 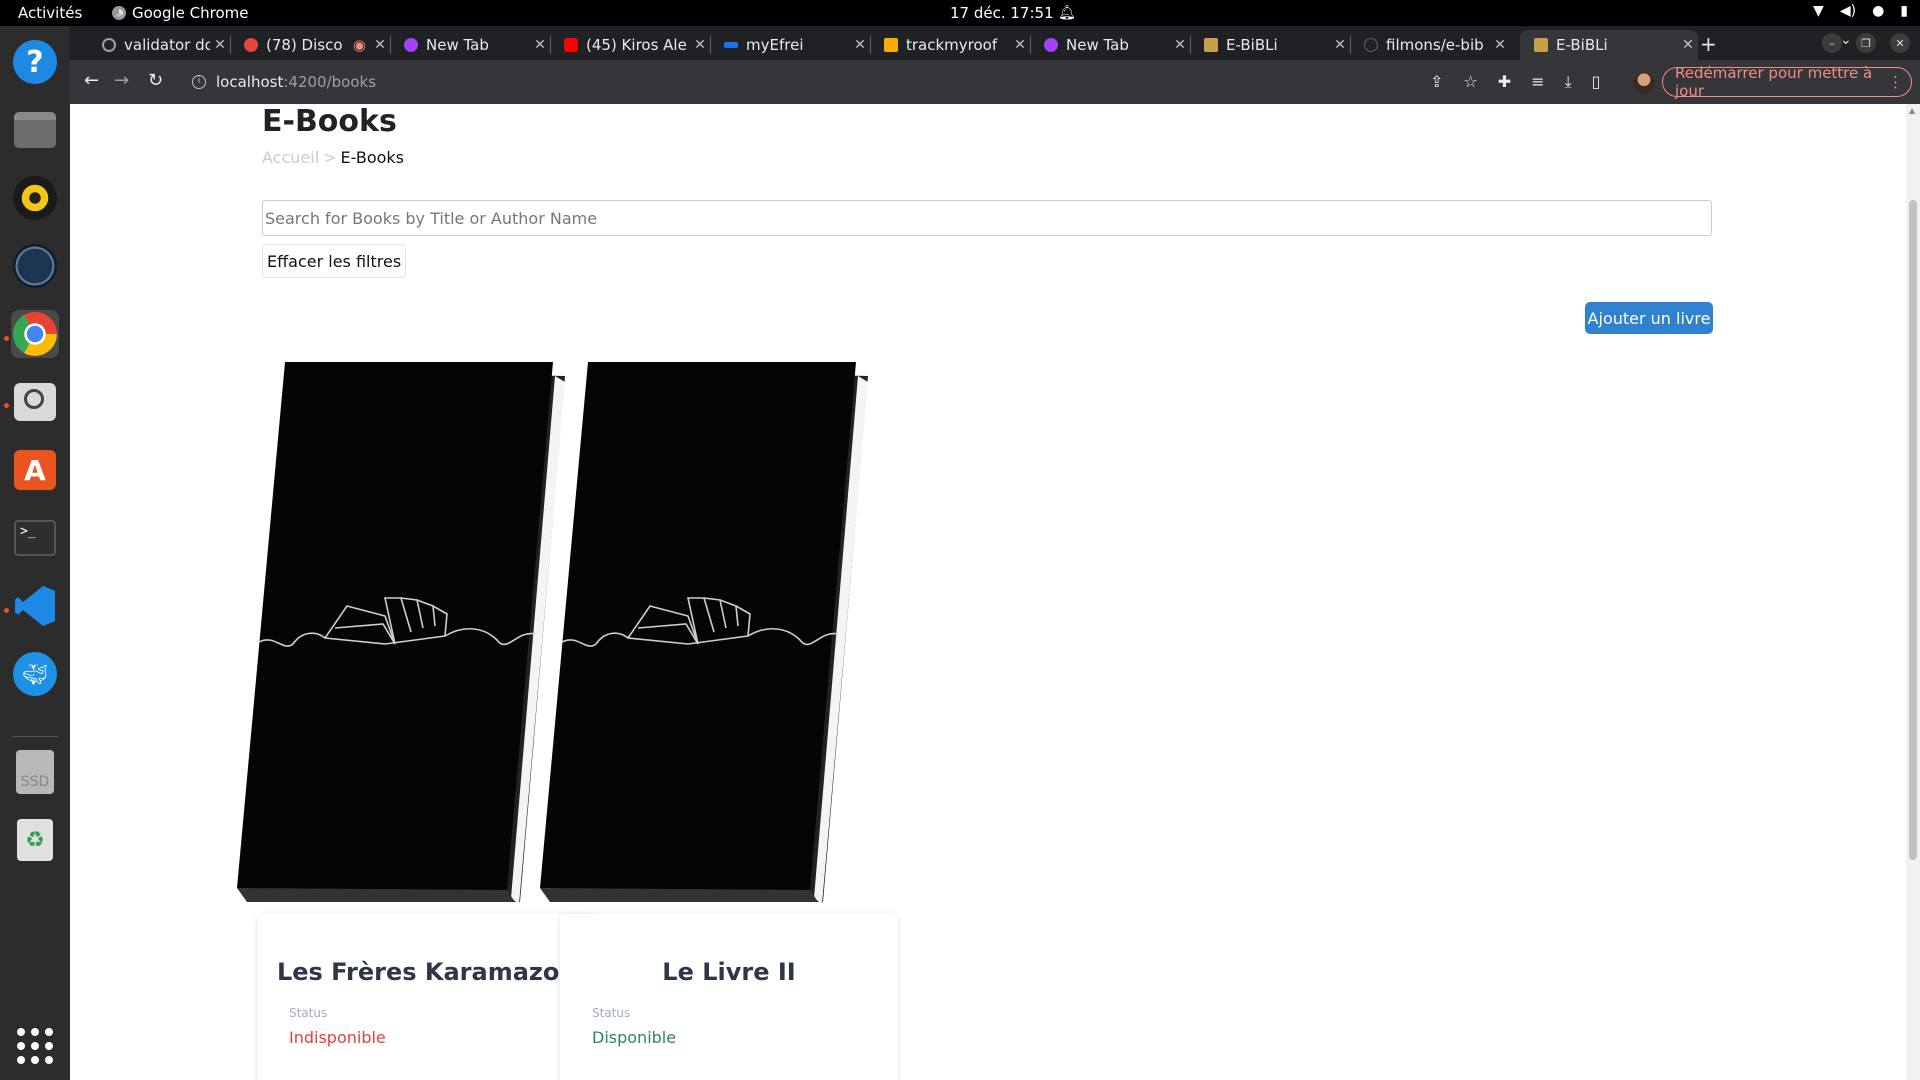 I want to click on reading-list-icon: ≡, so click(x=1537, y=82).